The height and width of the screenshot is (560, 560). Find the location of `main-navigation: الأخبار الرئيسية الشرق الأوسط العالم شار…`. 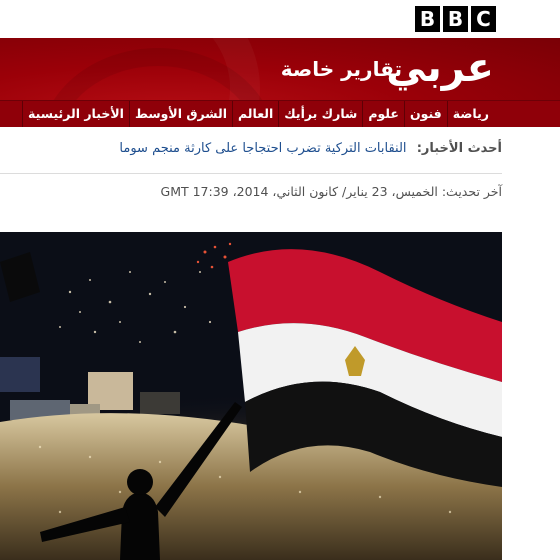

main-navigation: الأخبار الرئيسية الشرق الأوسط العالم شار… is located at coordinates (280, 113).